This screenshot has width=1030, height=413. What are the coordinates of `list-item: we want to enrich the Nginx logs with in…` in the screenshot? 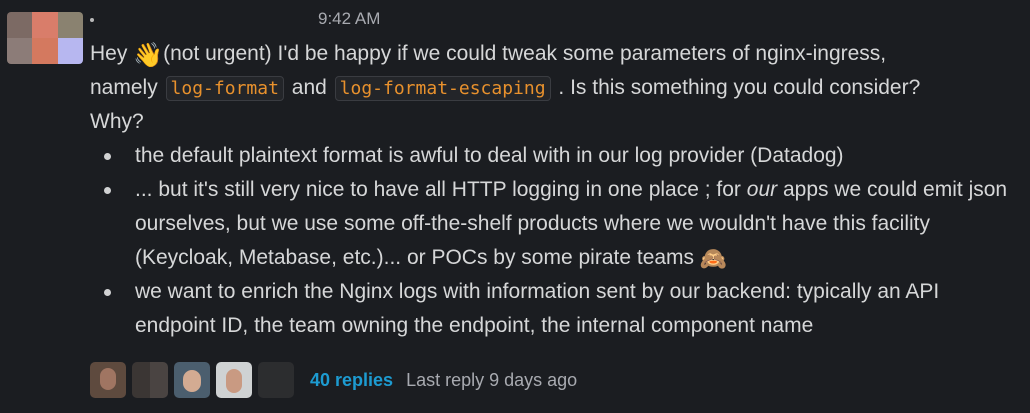 It's located at (557, 309).